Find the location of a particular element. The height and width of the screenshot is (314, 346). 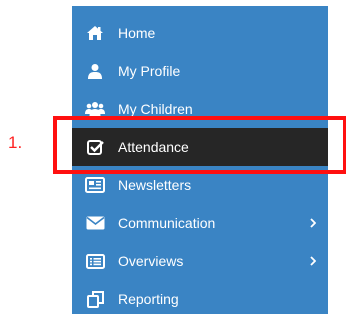

sidebar-item-label: Attendance is located at coordinates (153, 147).